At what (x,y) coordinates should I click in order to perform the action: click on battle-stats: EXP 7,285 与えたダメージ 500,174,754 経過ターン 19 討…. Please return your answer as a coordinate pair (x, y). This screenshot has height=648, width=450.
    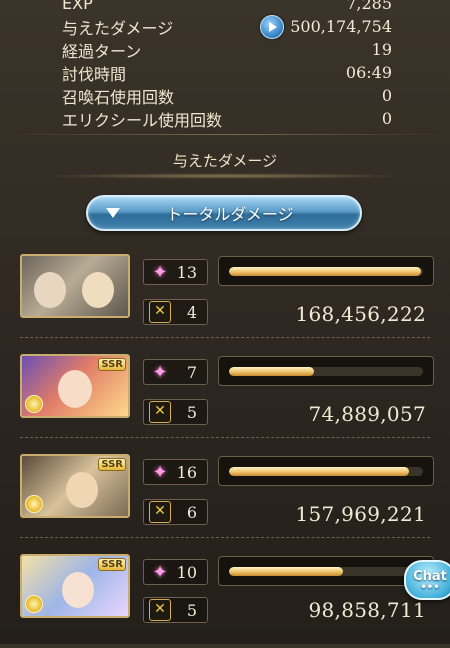
    Looking at the image, I should click on (227, 65).